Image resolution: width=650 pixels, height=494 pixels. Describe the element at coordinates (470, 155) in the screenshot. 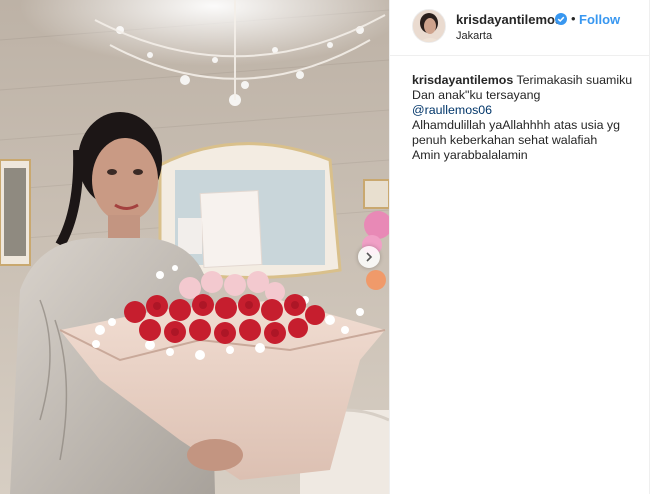

I see `caption-line: Amin yarabbalalamin` at that location.